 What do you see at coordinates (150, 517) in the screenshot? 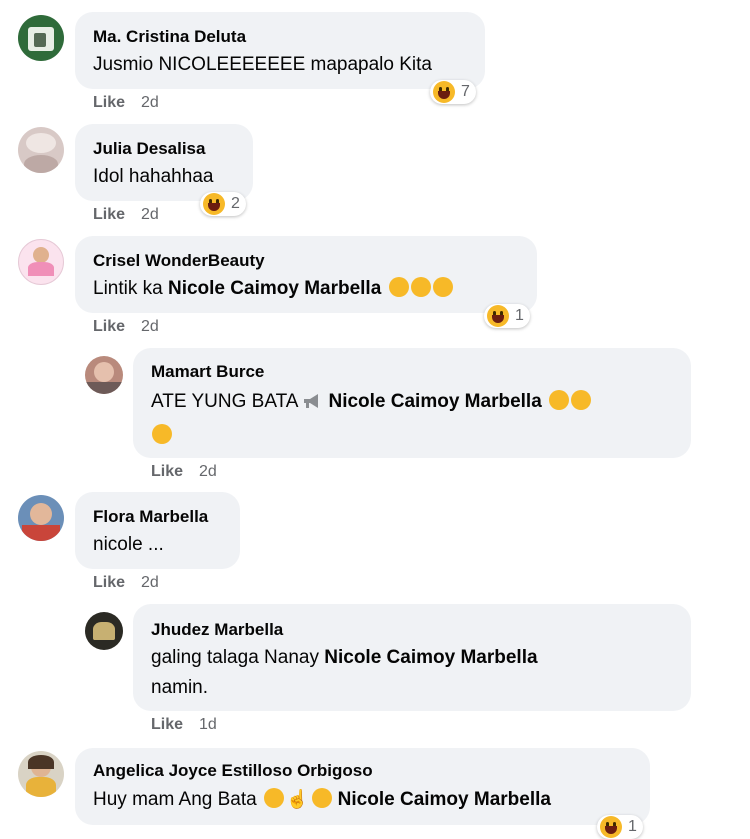
I see `comment-author: Flora Marbella` at bounding box center [150, 517].